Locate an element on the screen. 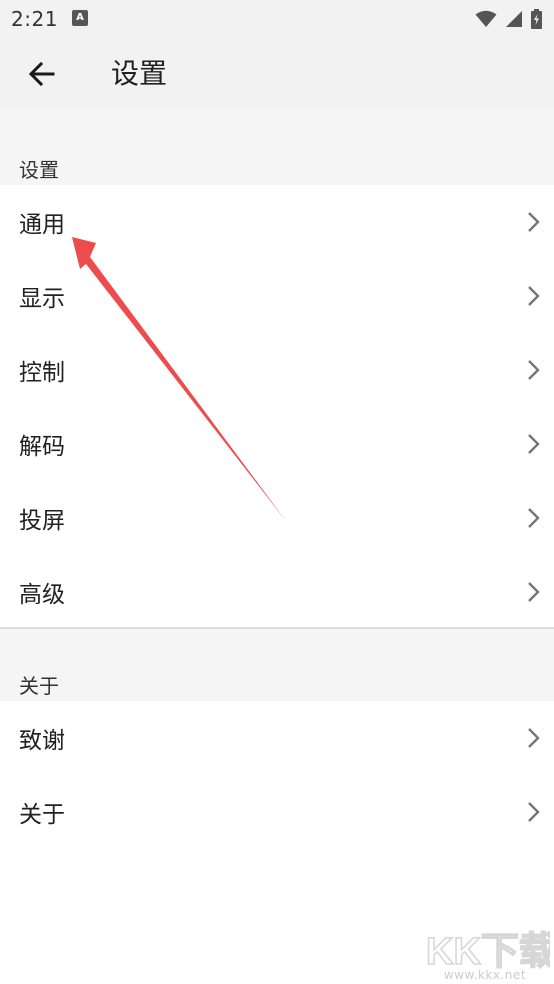 This screenshot has height=984, width=554. status-time: 2:21 is located at coordinates (34, 19).